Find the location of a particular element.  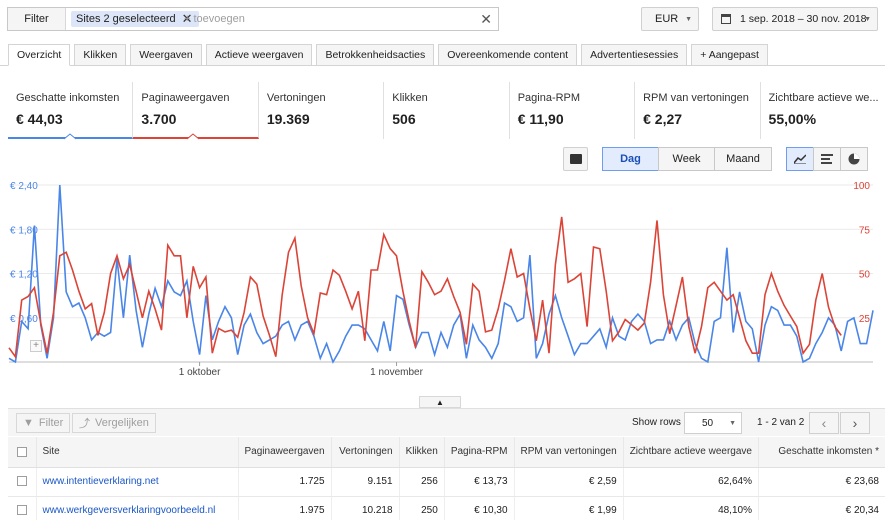

granularity-month-button: Maand is located at coordinates (743, 159).